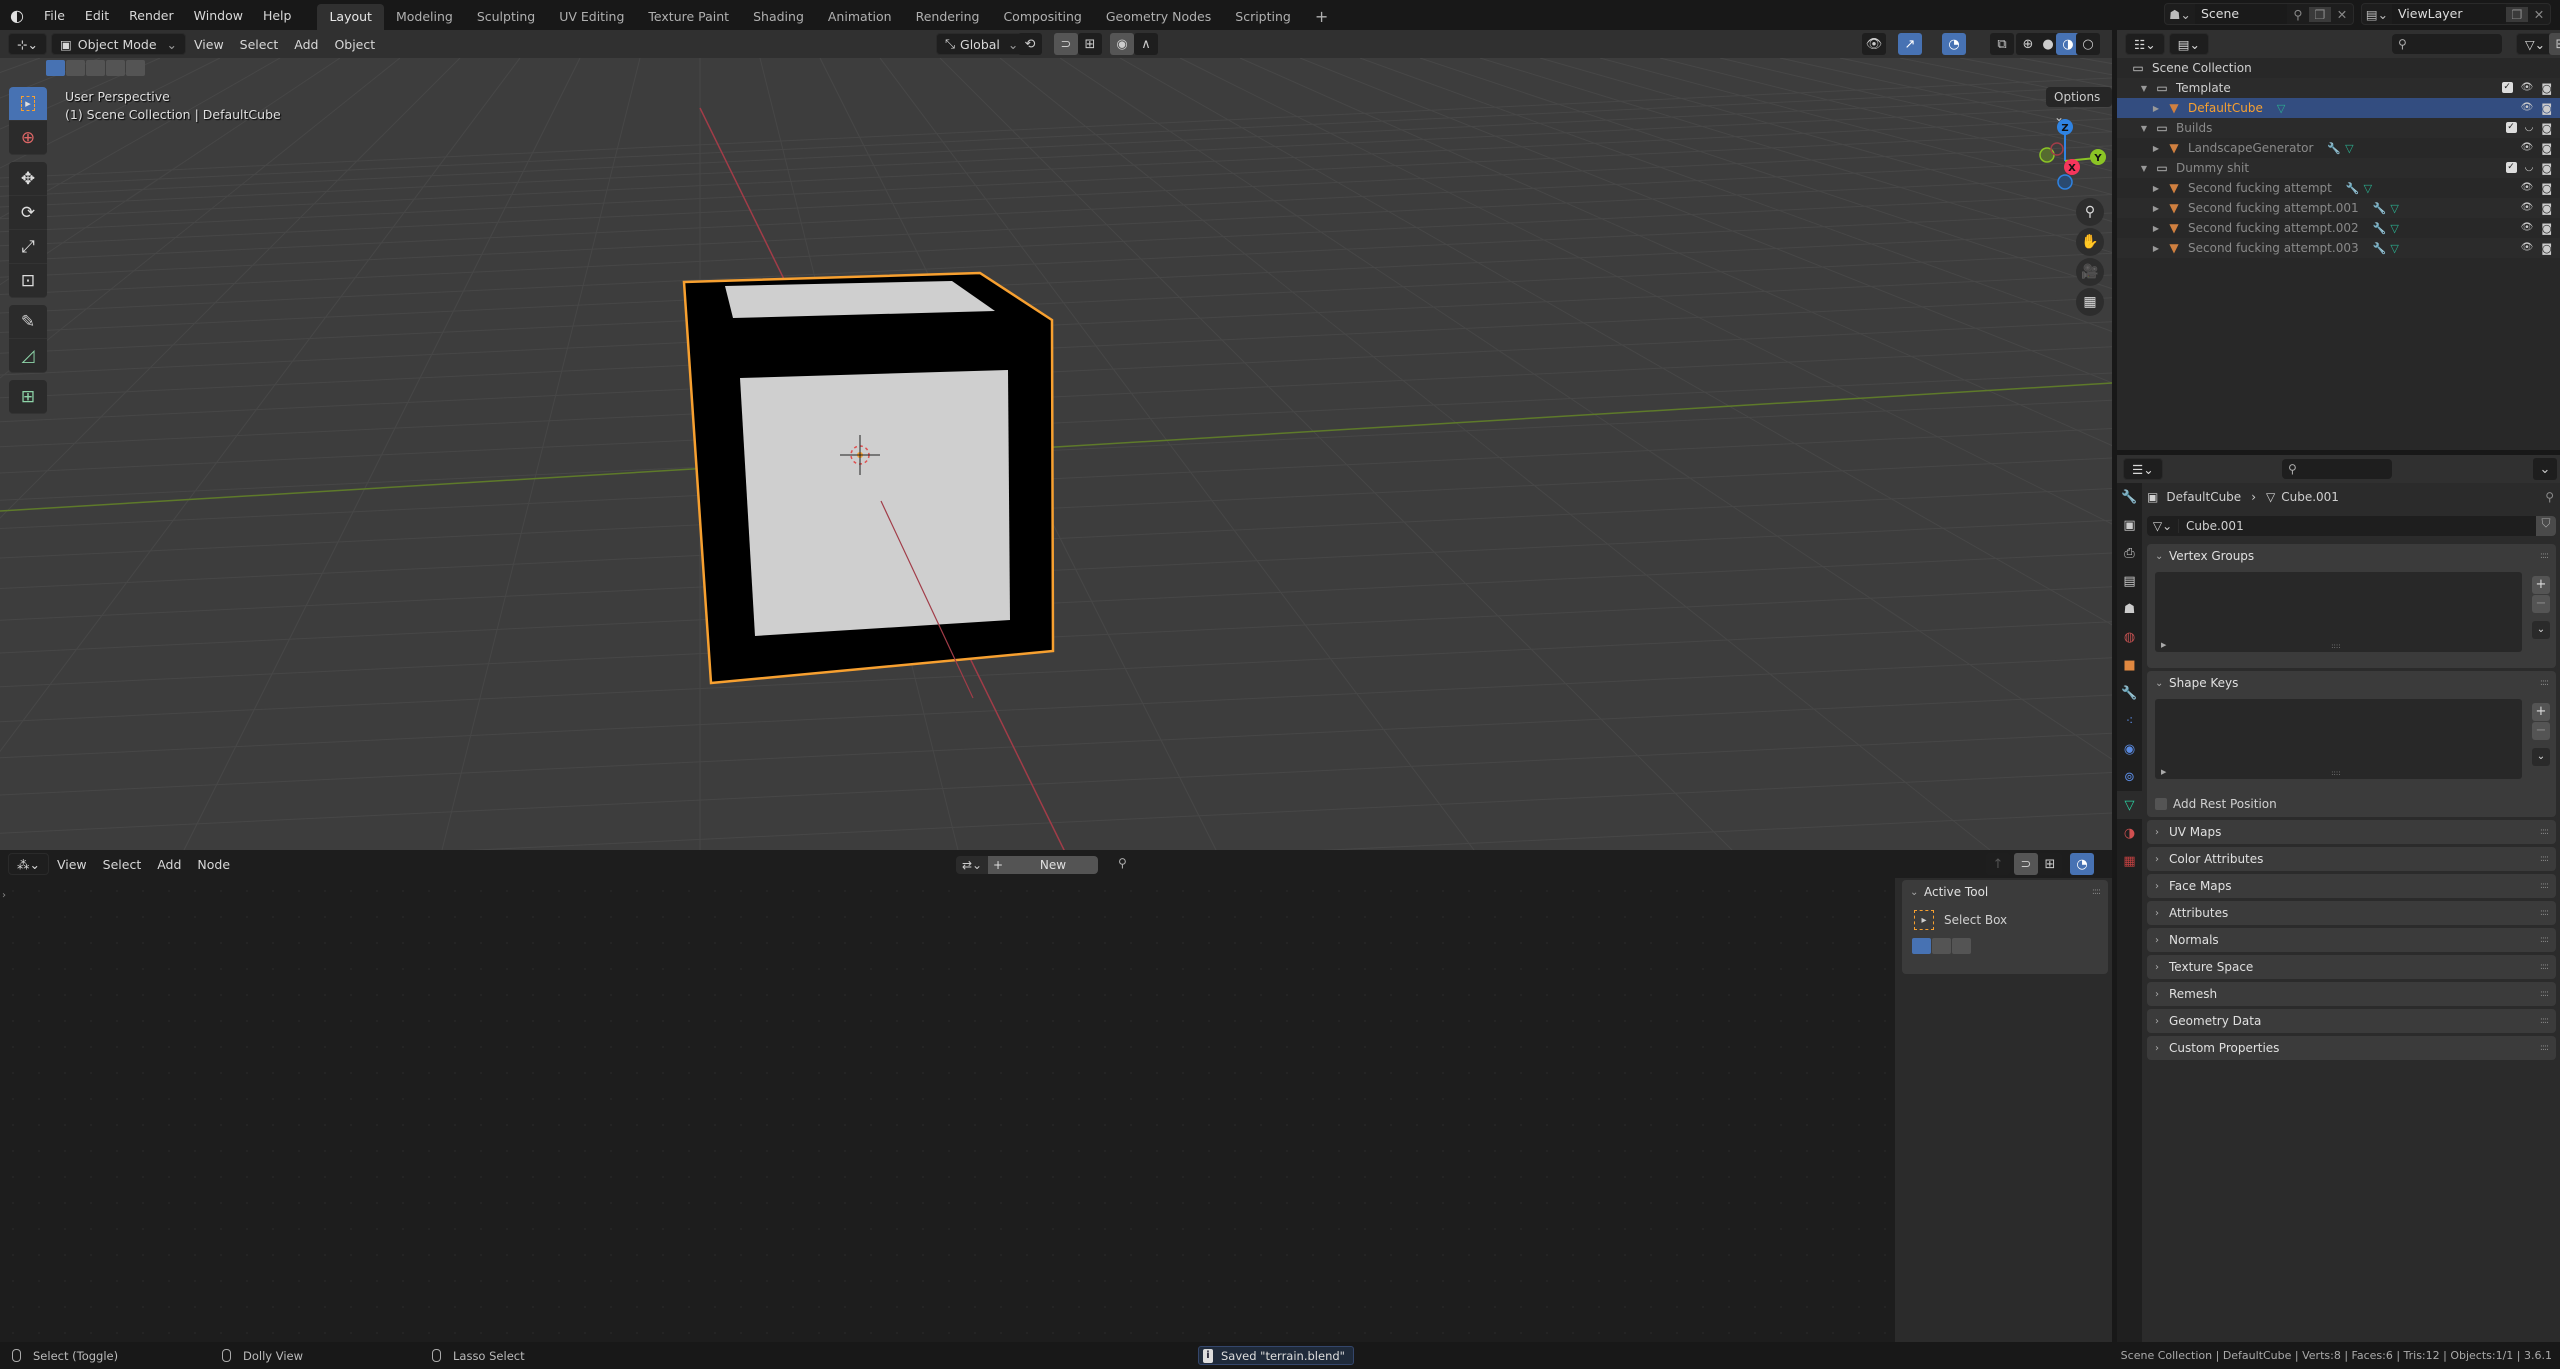 This screenshot has height=1369, width=2560. I want to click on render-tab-icon: ▣, so click(2129, 525).